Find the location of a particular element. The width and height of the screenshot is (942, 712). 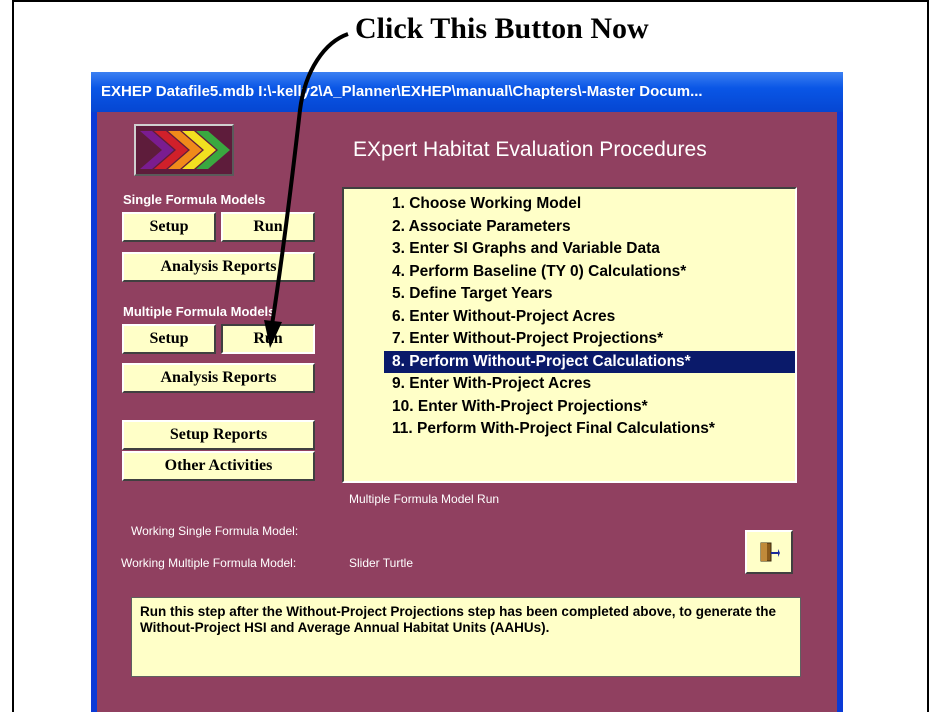

working-multiple-label: Working Multiple Formula Model: is located at coordinates (209, 563).